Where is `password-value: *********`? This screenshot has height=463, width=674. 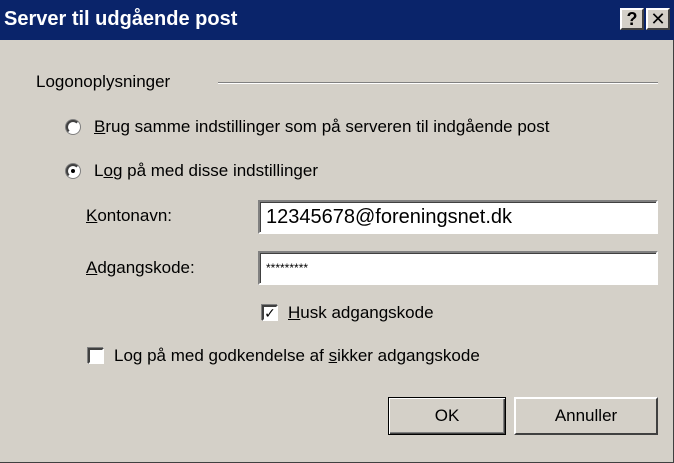 password-value: ********* is located at coordinates (287, 268).